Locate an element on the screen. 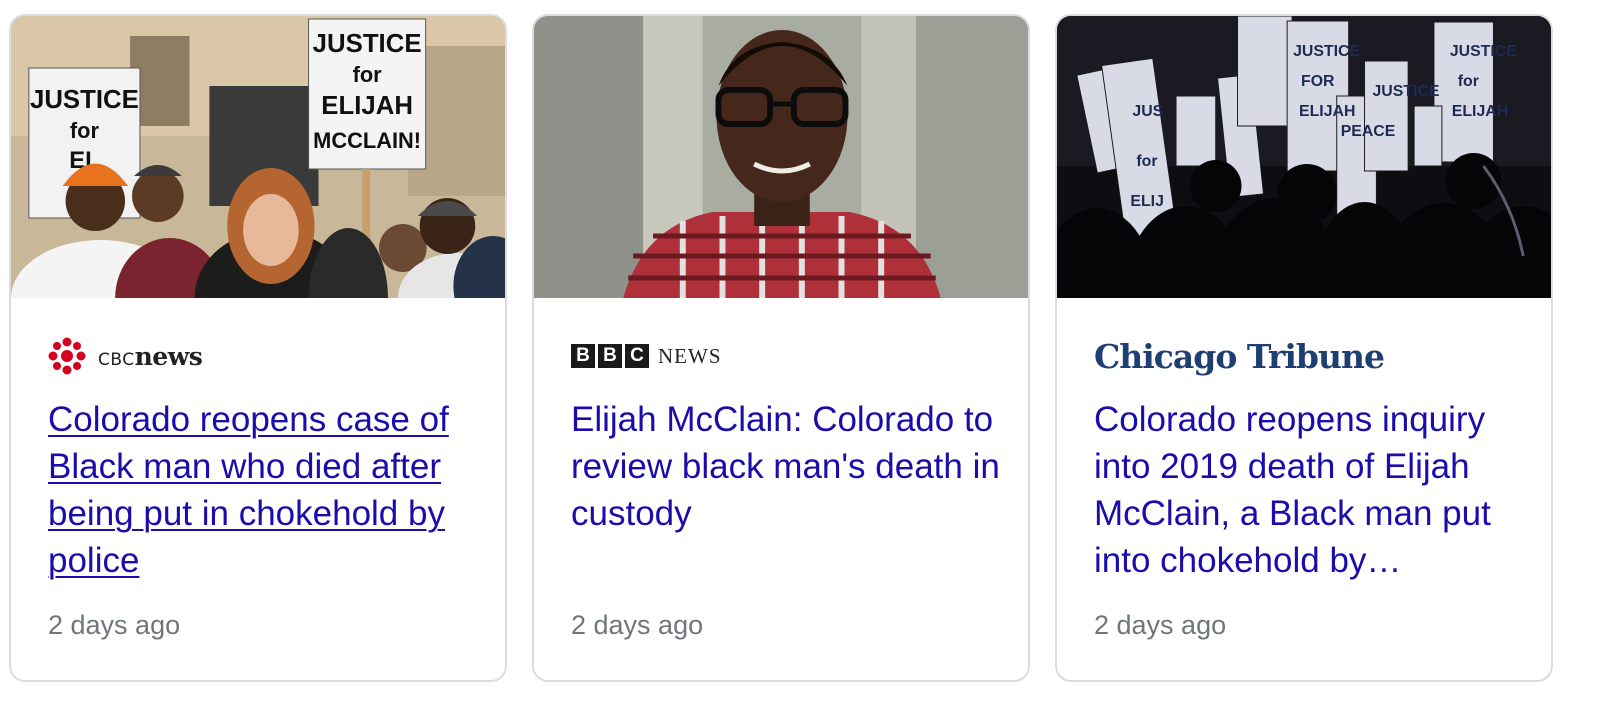 The width and height of the screenshot is (1600, 706). cbc-wordmark: CBCnews is located at coordinates (150, 356).